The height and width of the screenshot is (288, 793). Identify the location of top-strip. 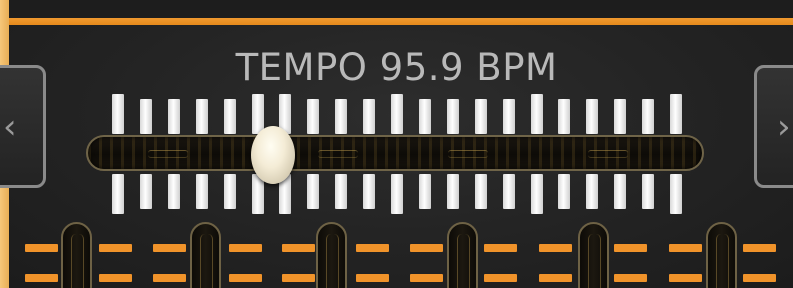
(401, 9).